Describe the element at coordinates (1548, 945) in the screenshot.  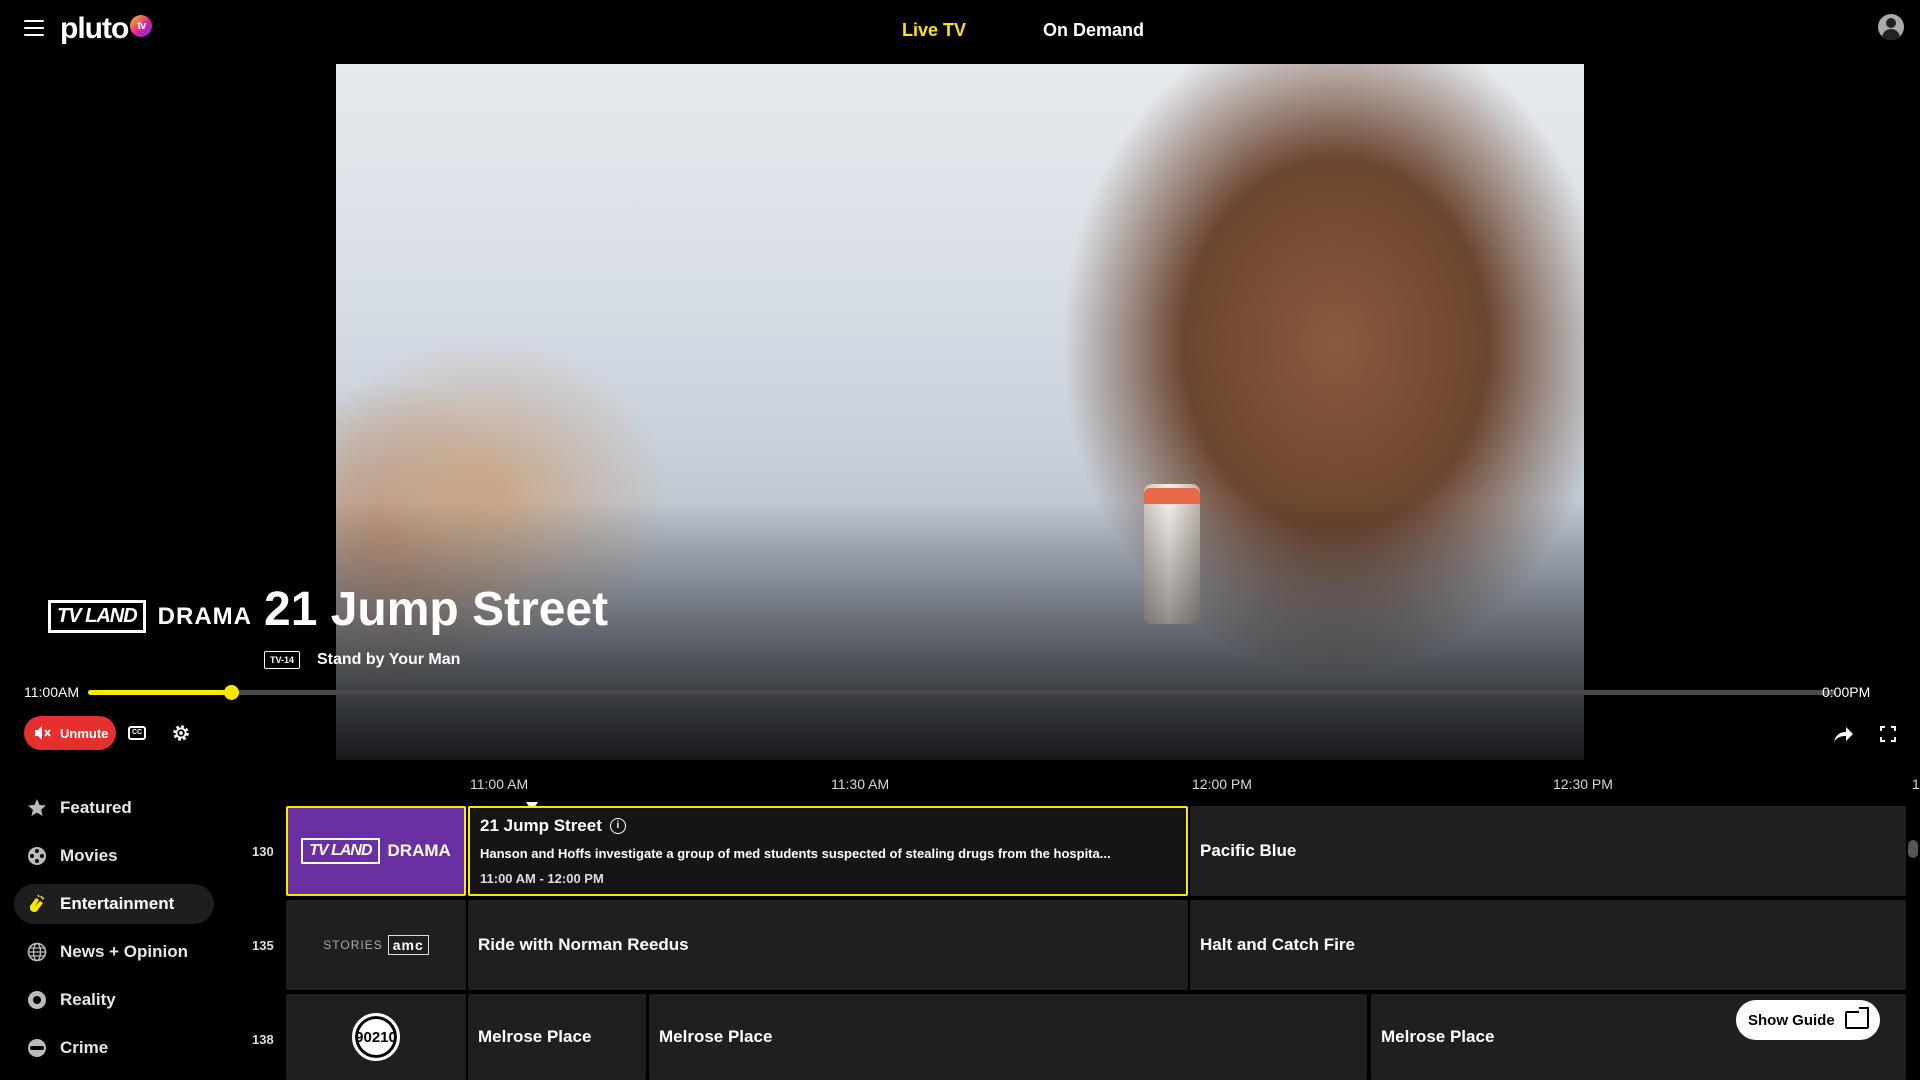
I see `program-cell-halt-and-catch-fire: Halt and Catch Fire` at that location.